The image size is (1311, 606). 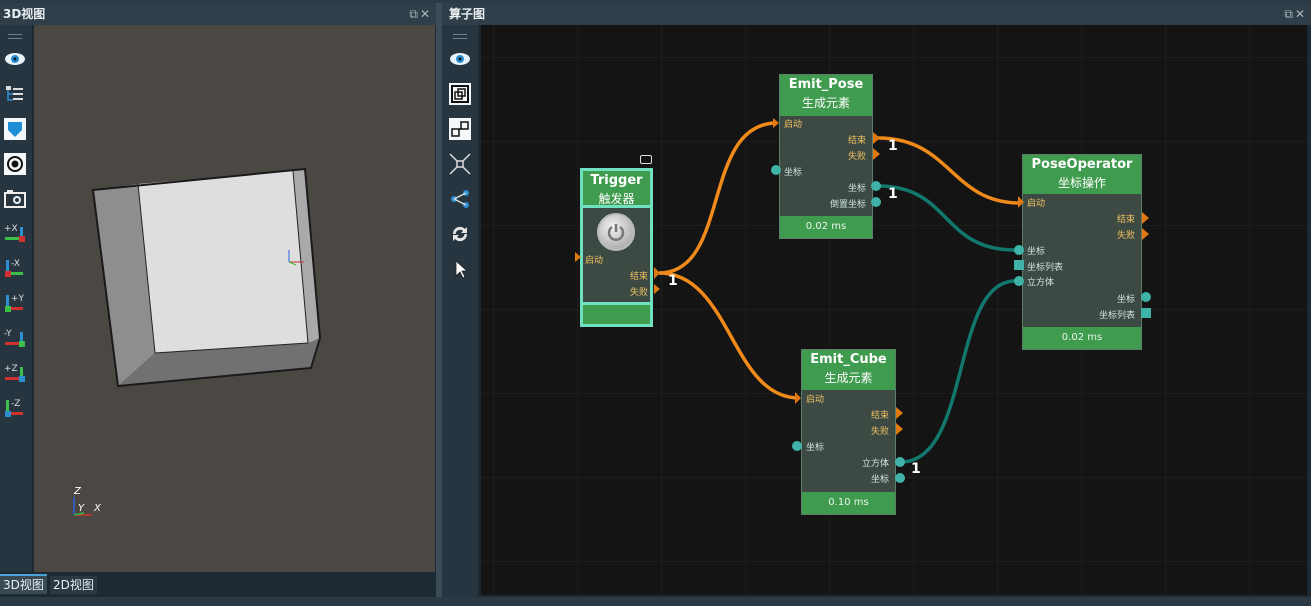 I want to click on edge-emit-cube-to-poseop, so click(x=958, y=371).